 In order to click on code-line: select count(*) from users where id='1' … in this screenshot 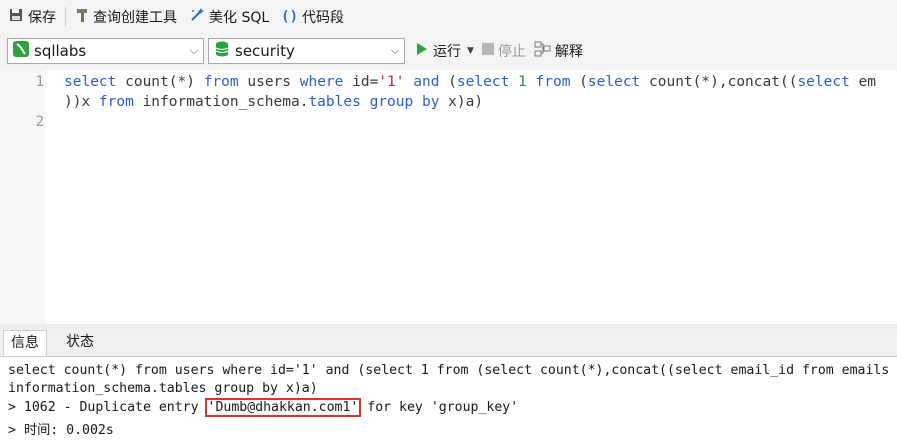, I will do `click(470, 82)`.